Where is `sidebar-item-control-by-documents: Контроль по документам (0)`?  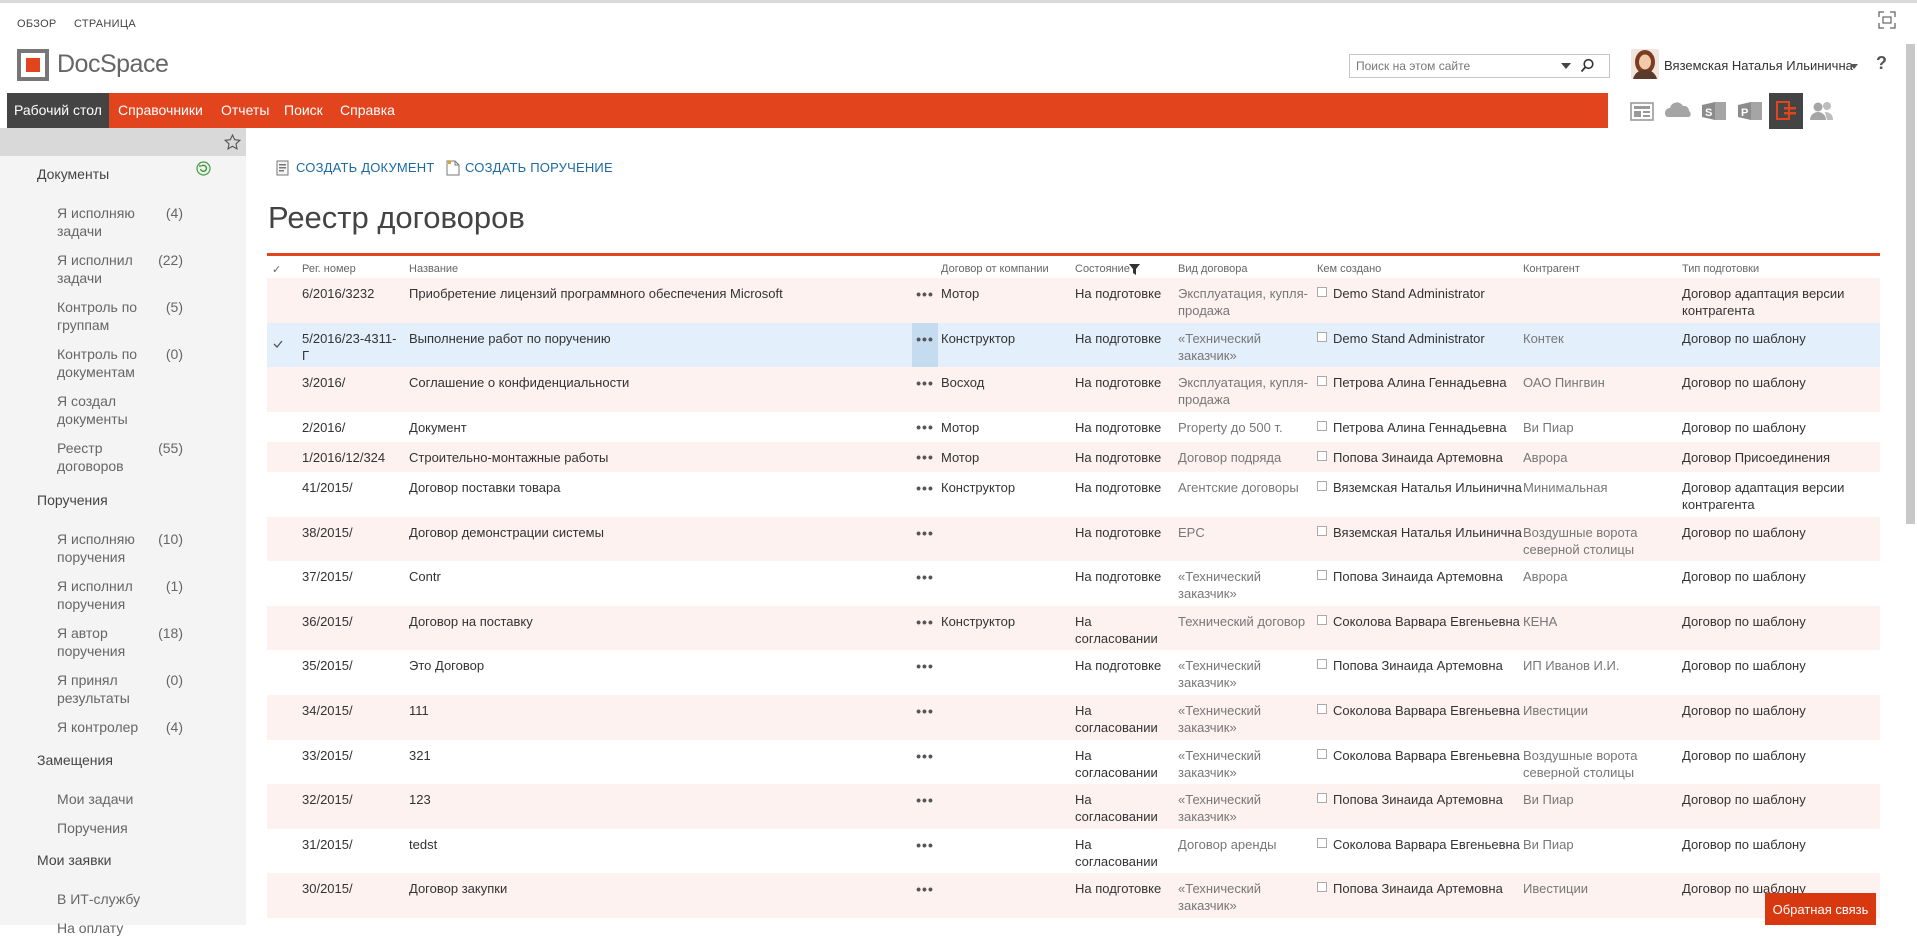
sidebar-item-control-by-documents: Контроль по документам (0) is located at coordinates (147, 363).